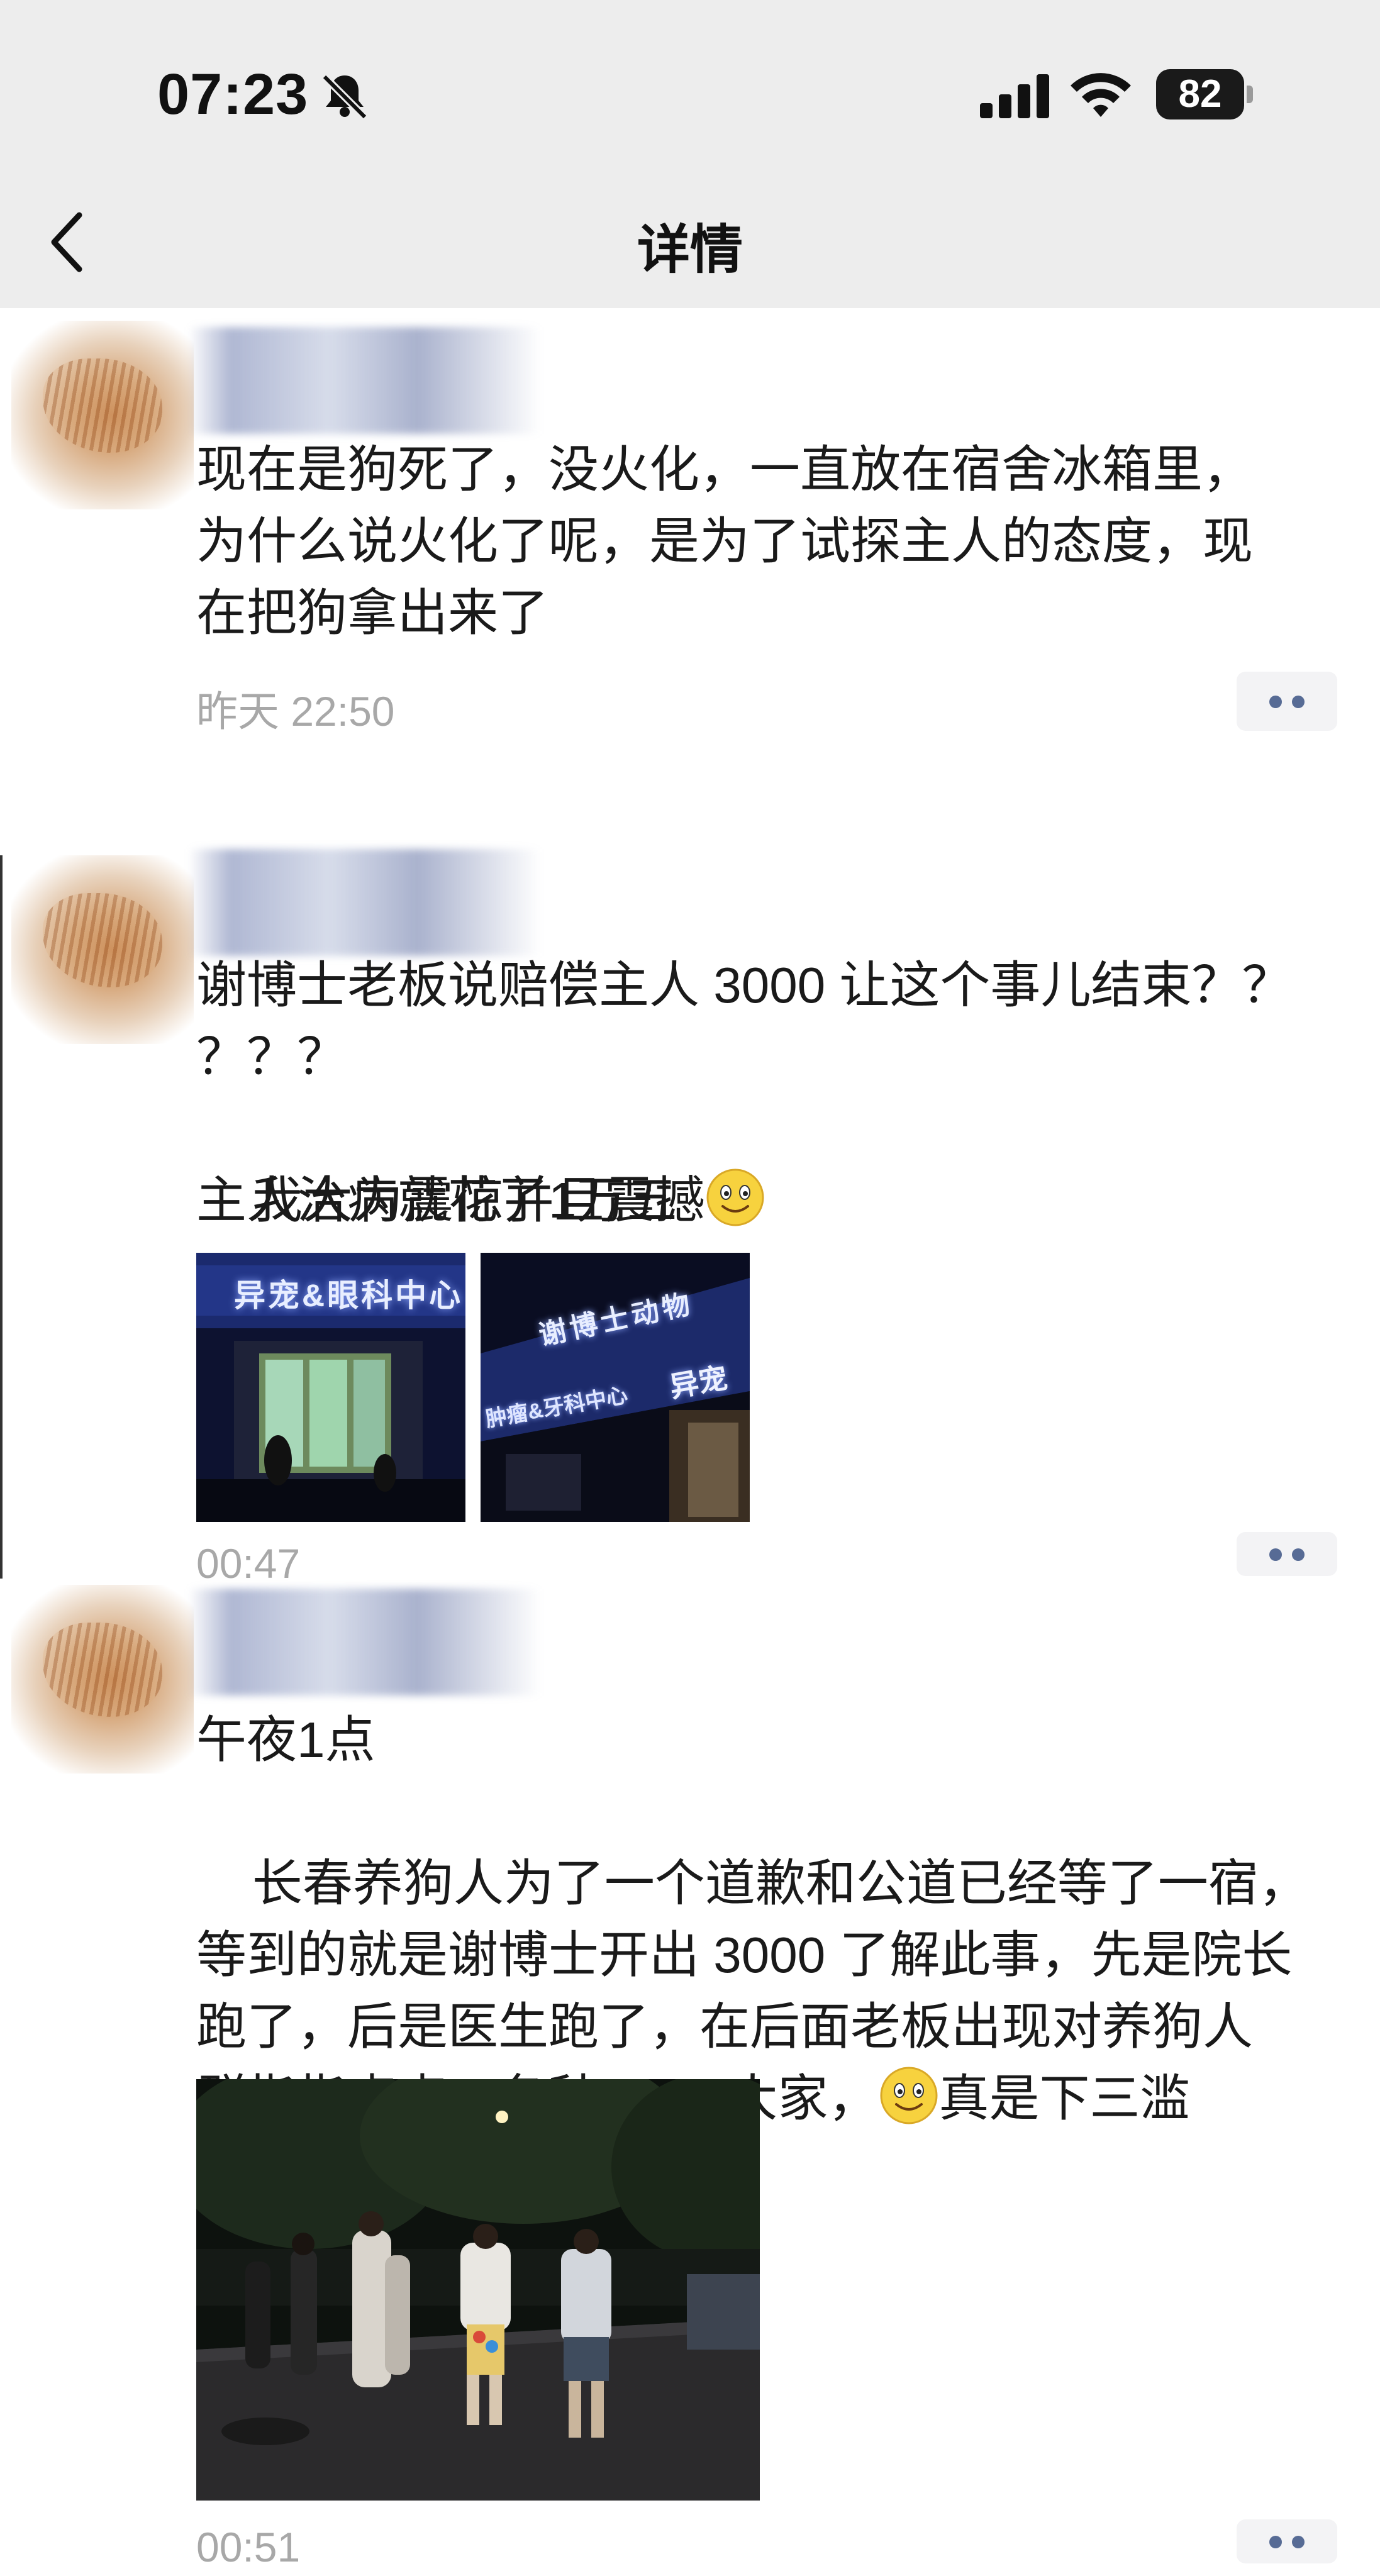  What do you see at coordinates (249, 2547) in the screenshot?
I see `post-timestamp: 00:51` at bounding box center [249, 2547].